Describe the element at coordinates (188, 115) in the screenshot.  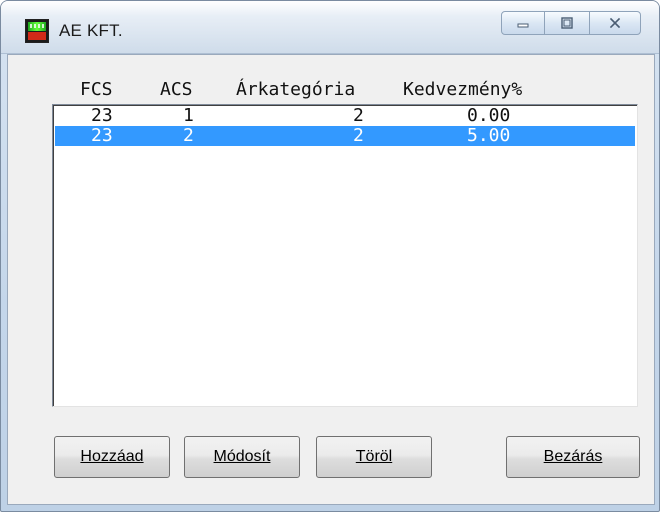
I see `cell-acs: 1` at that location.